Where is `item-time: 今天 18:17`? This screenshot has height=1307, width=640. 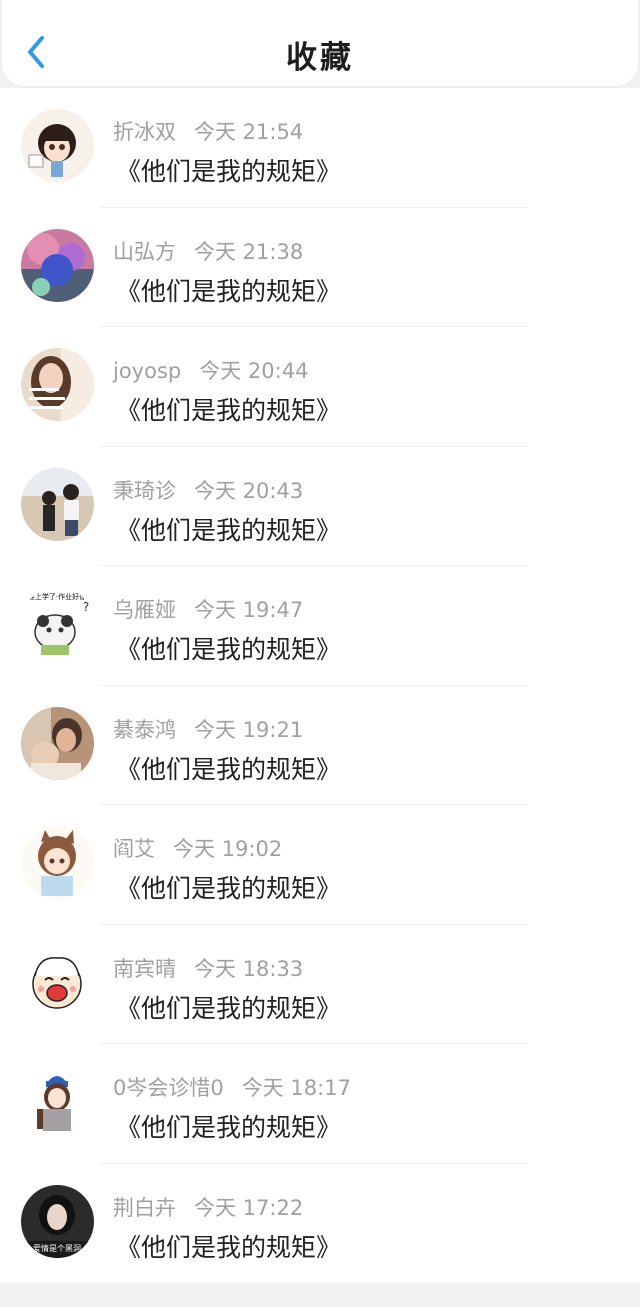
item-time: 今天 18:17 is located at coordinates (296, 1088).